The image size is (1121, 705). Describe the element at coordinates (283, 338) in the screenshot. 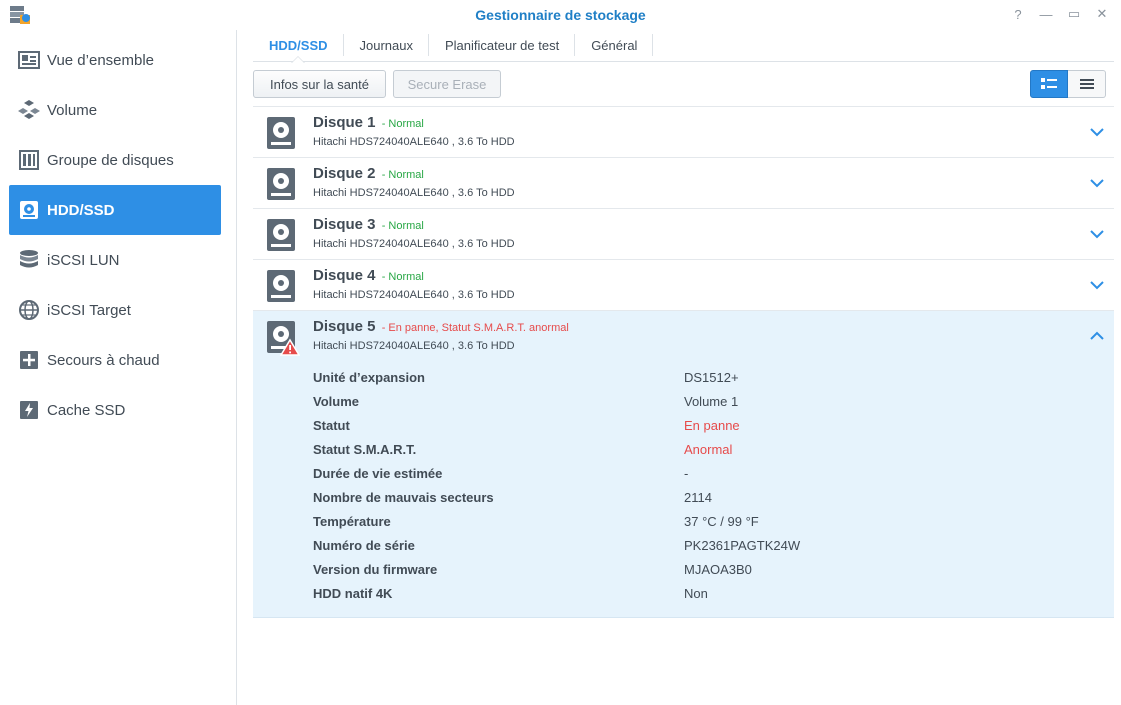

I see `hdd-warning-icon` at that location.